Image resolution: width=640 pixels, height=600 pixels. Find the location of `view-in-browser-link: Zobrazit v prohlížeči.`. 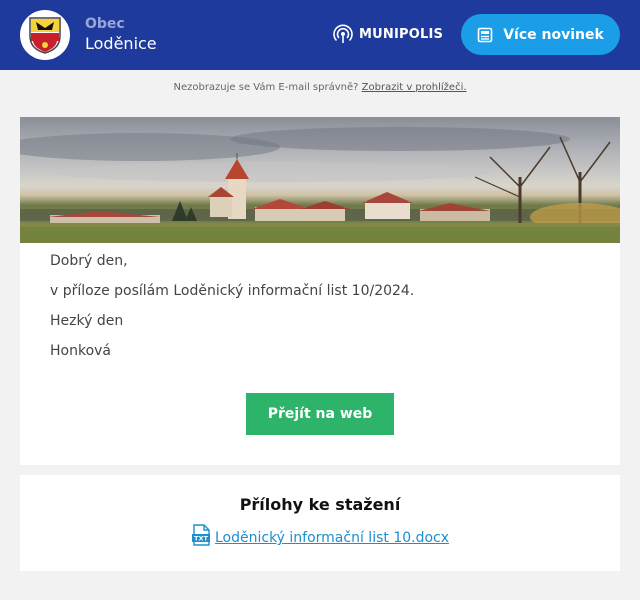

view-in-browser-link: Zobrazit v prohlížeči. is located at coordinates (414, 87).